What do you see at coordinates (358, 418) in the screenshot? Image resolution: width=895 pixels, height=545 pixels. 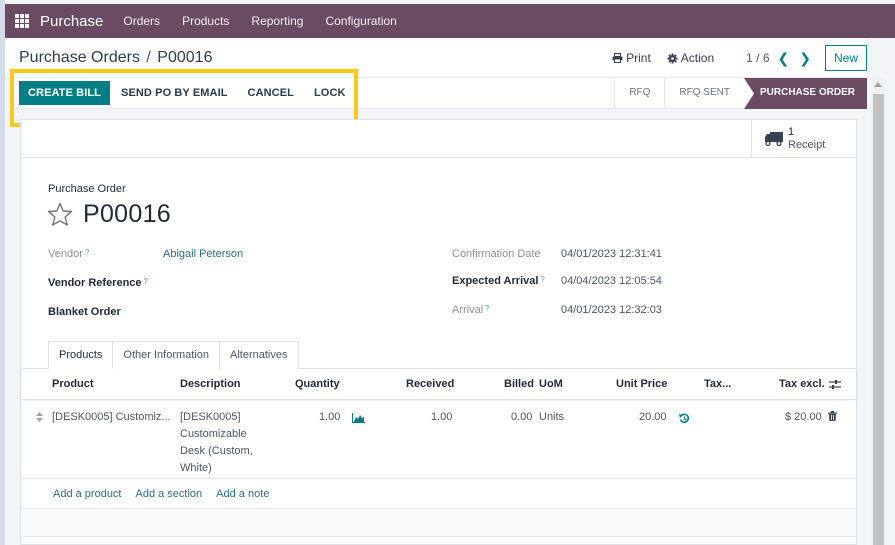 I see `forecast-chart-icon` at bounding box center [358, 418].